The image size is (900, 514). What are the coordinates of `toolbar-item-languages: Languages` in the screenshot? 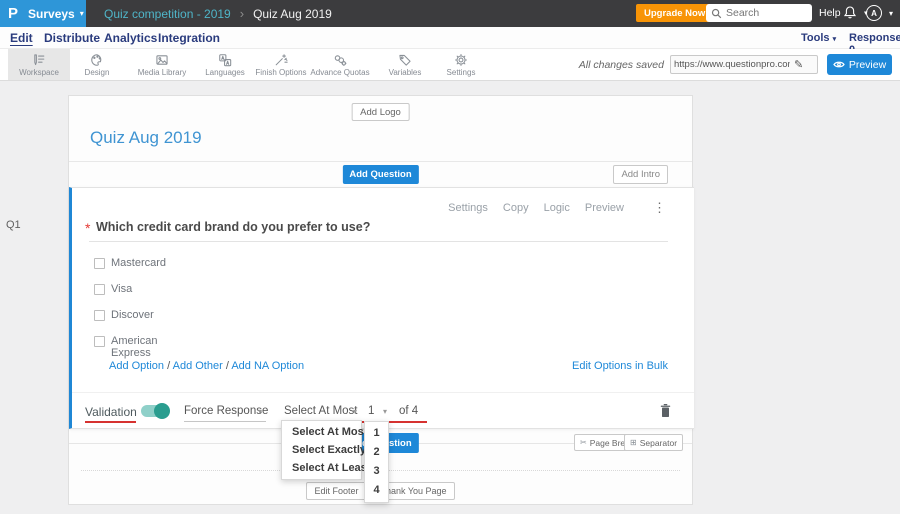 It's located at (225, 64).